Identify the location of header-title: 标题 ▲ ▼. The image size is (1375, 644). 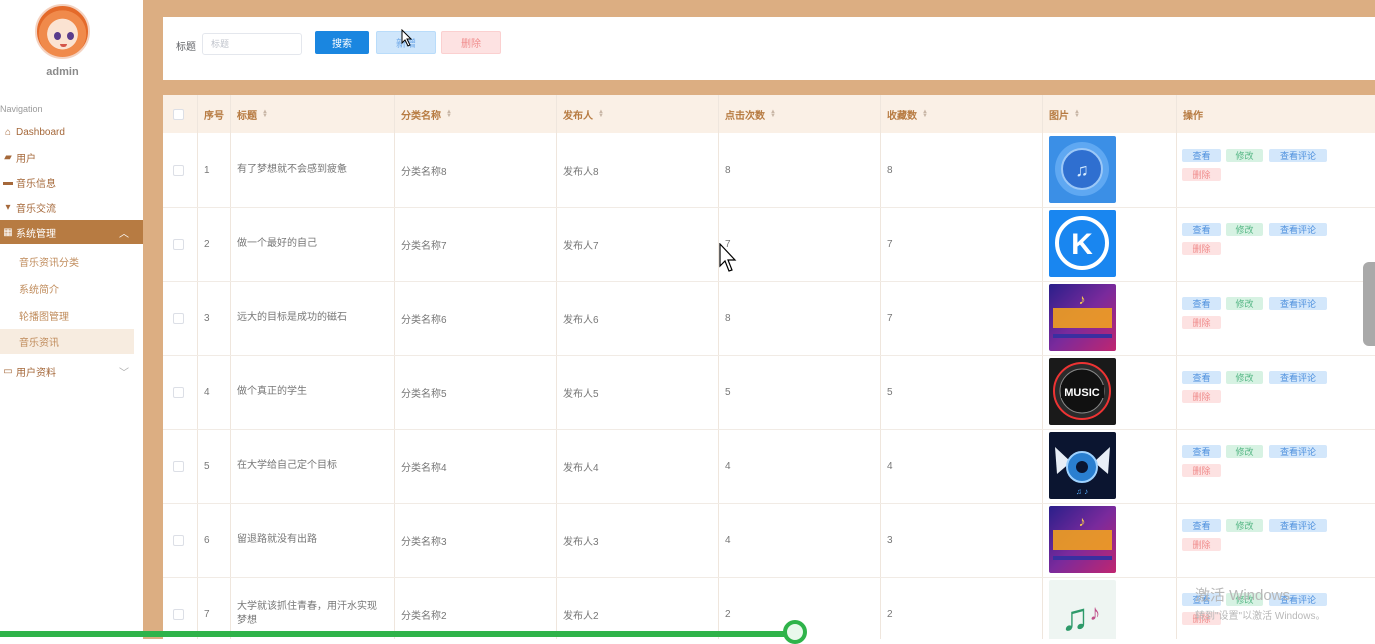
(249, 114).